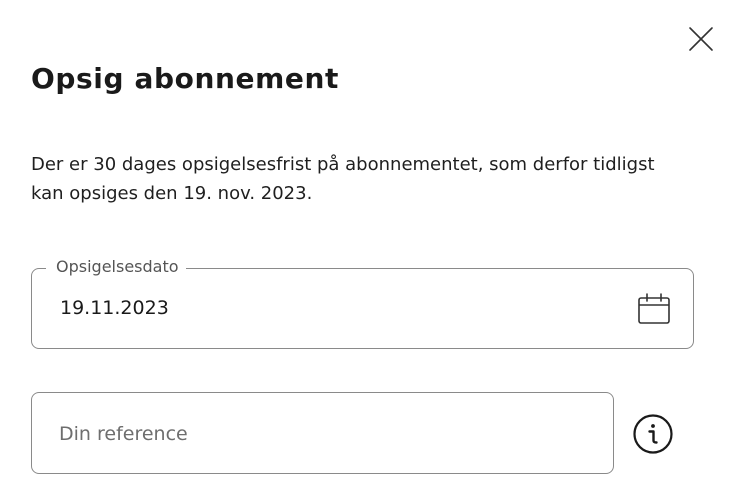  What do you see at coordinates (340, 308) in the screenshot?
I see `termination-date-input` at bounding box center [340, 308].